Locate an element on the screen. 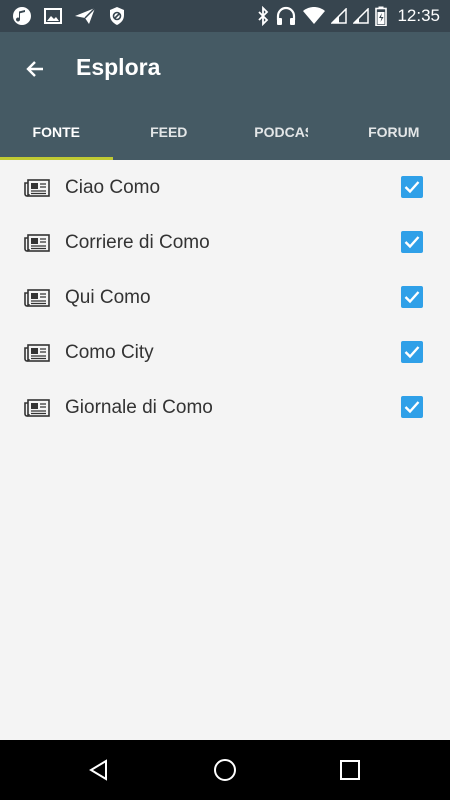 The height and width of the screenshot is (800, 450). tab-label: FEED is located at coordinates (169, 132).